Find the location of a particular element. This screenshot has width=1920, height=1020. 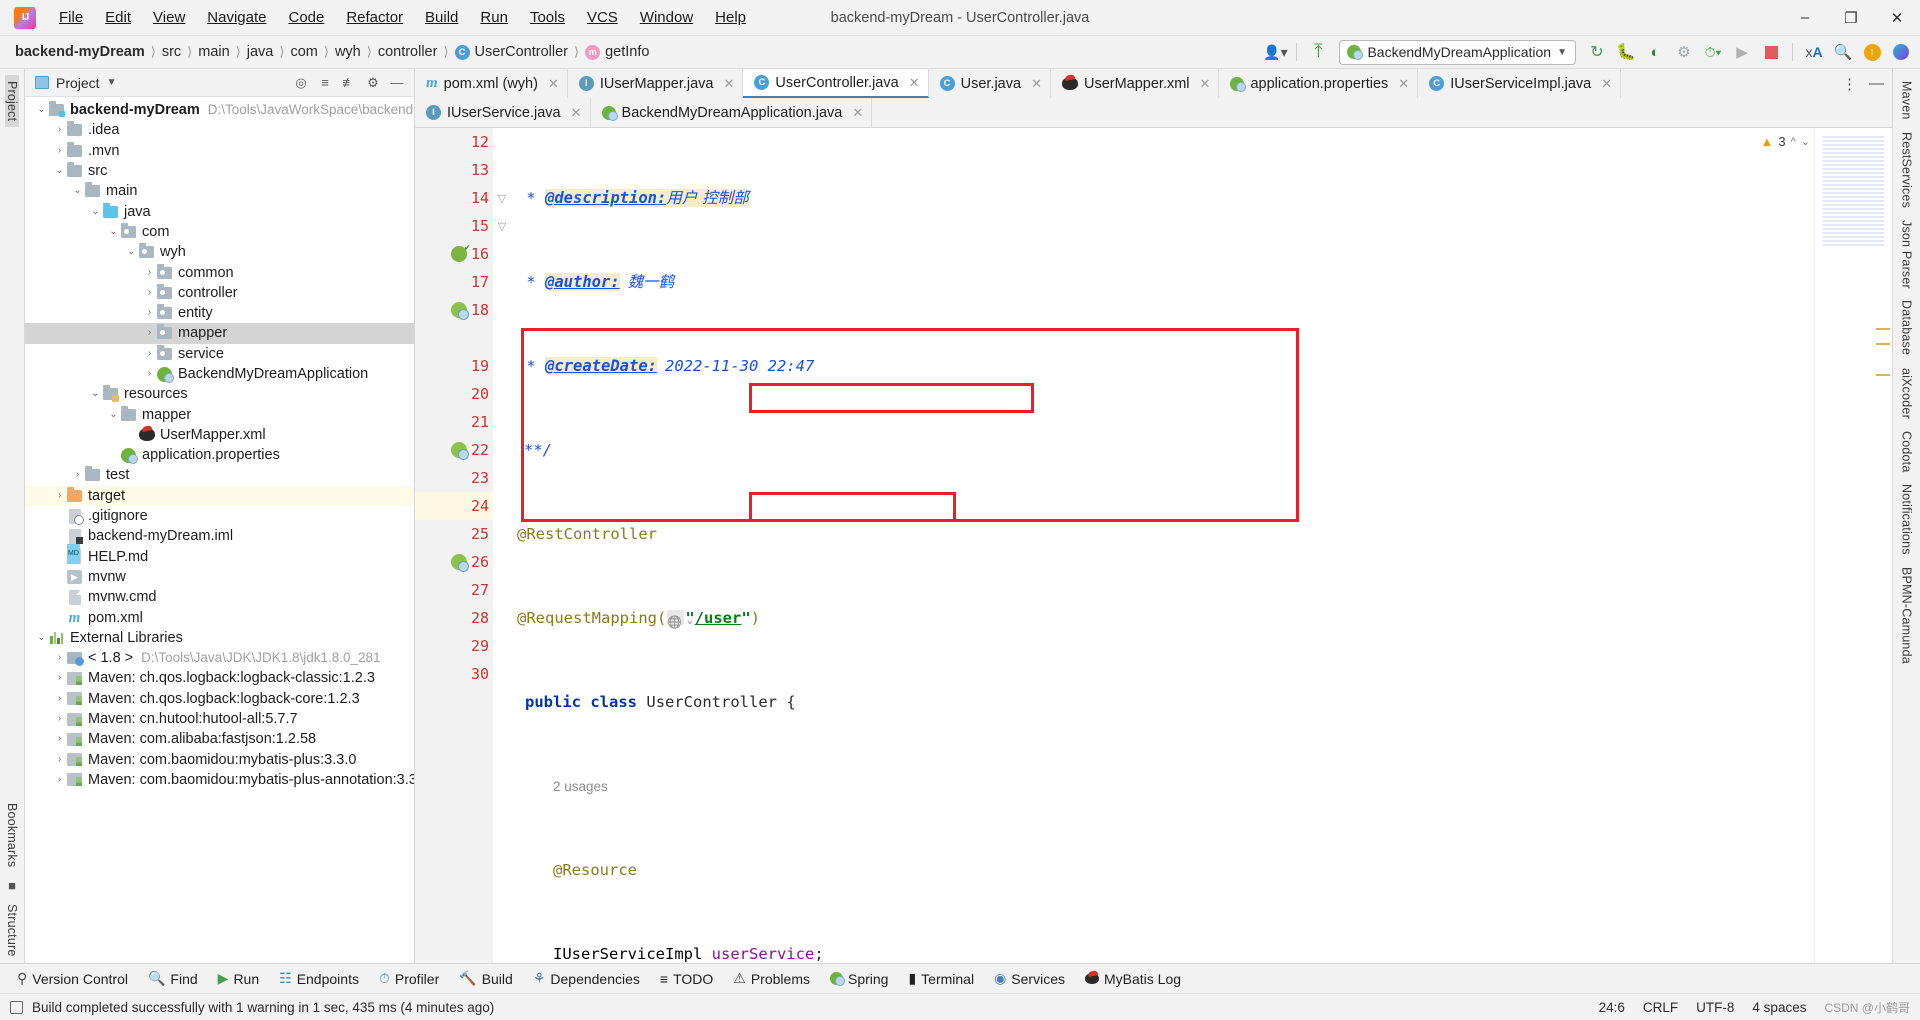

expand-all-icon: ≡ is located at coordinates (325, 83).